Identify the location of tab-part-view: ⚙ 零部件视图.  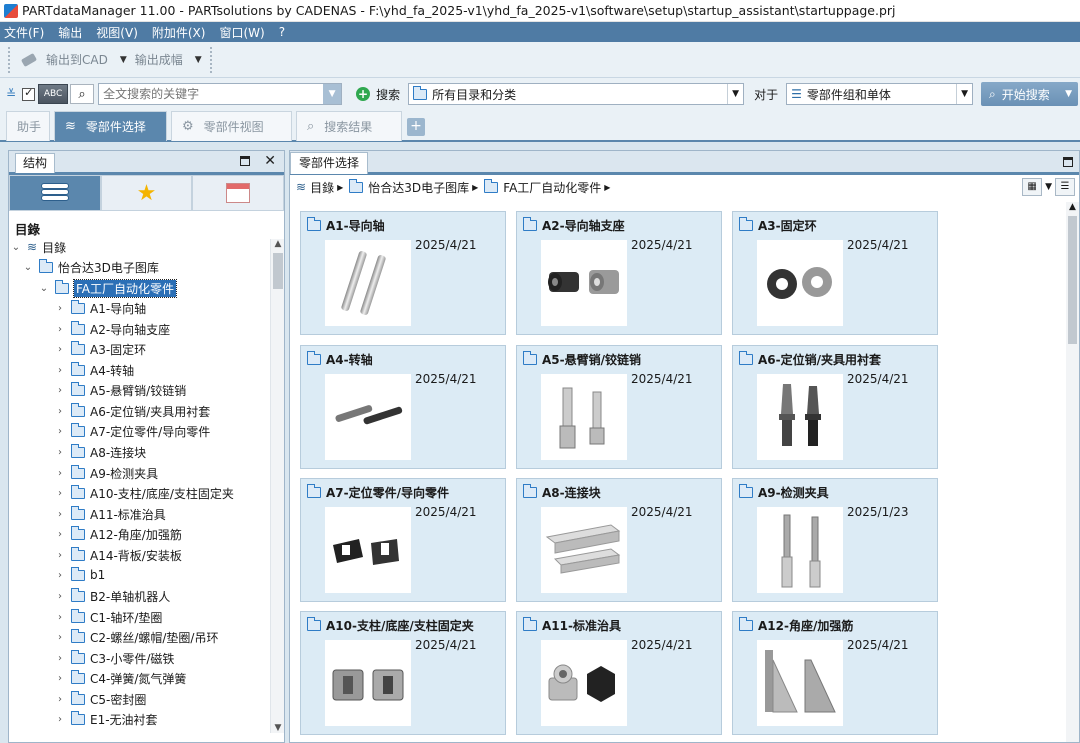
(231, 126).